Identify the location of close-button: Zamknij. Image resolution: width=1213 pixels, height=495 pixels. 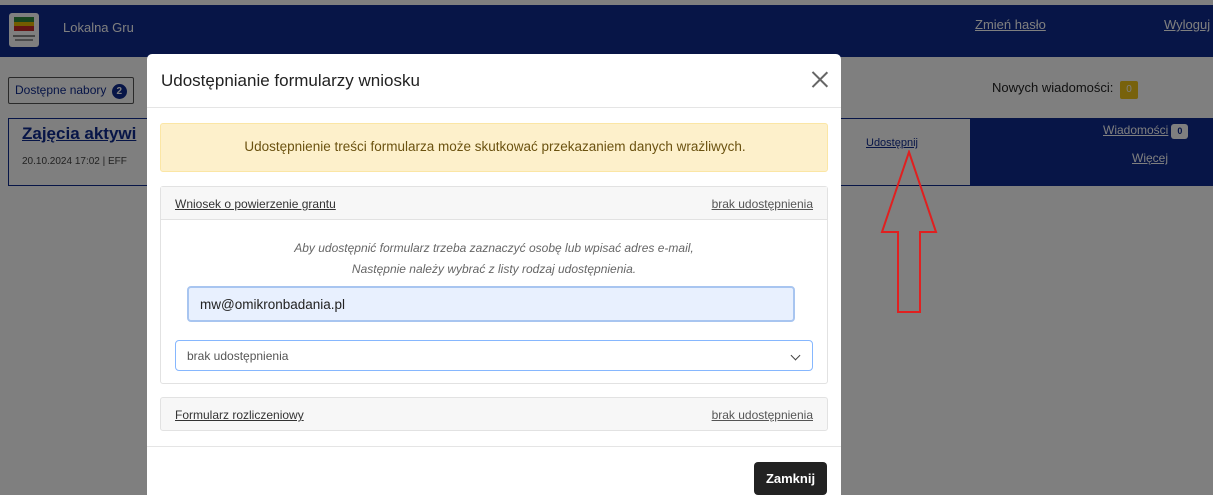
(790, 478).